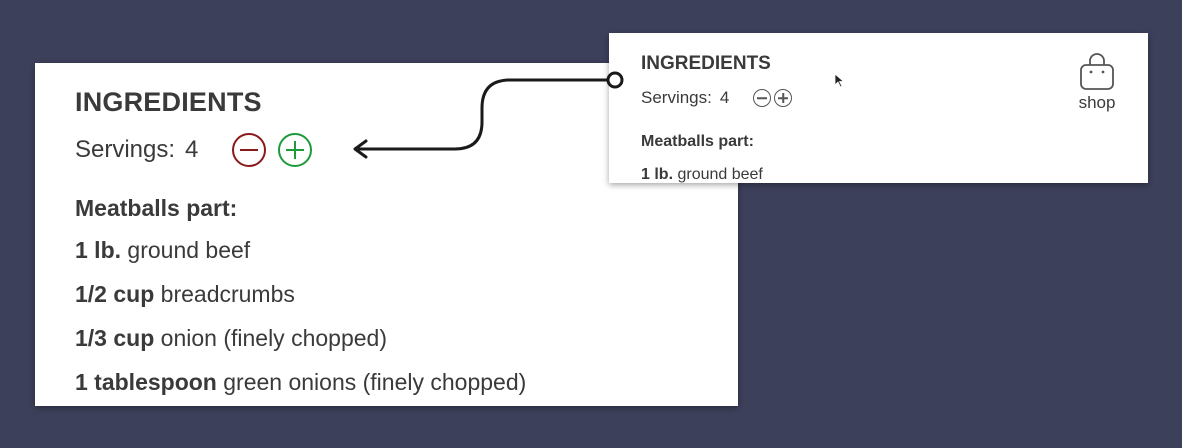 This screenshot has height=448, width=1182. I want to click on ingredient-name: green onions (finely chopped), so click(375, 382).